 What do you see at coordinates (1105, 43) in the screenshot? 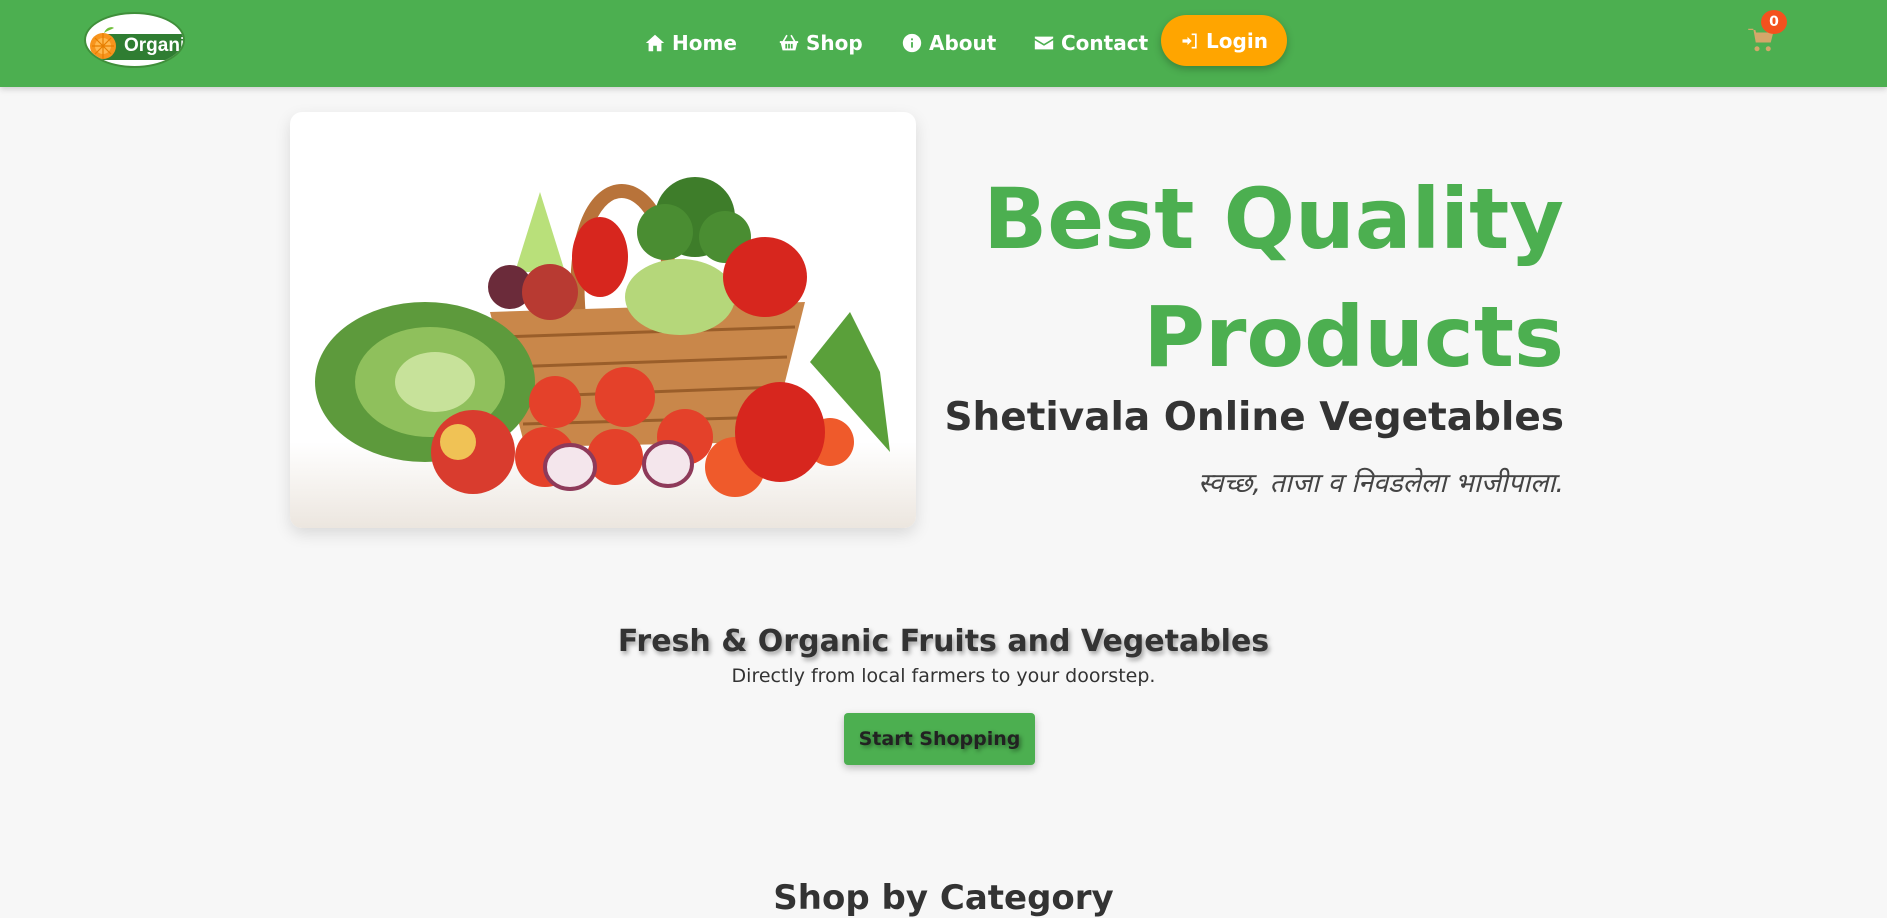
I see `nav-contact-label: Contact` at bounding box center [1105, 43].